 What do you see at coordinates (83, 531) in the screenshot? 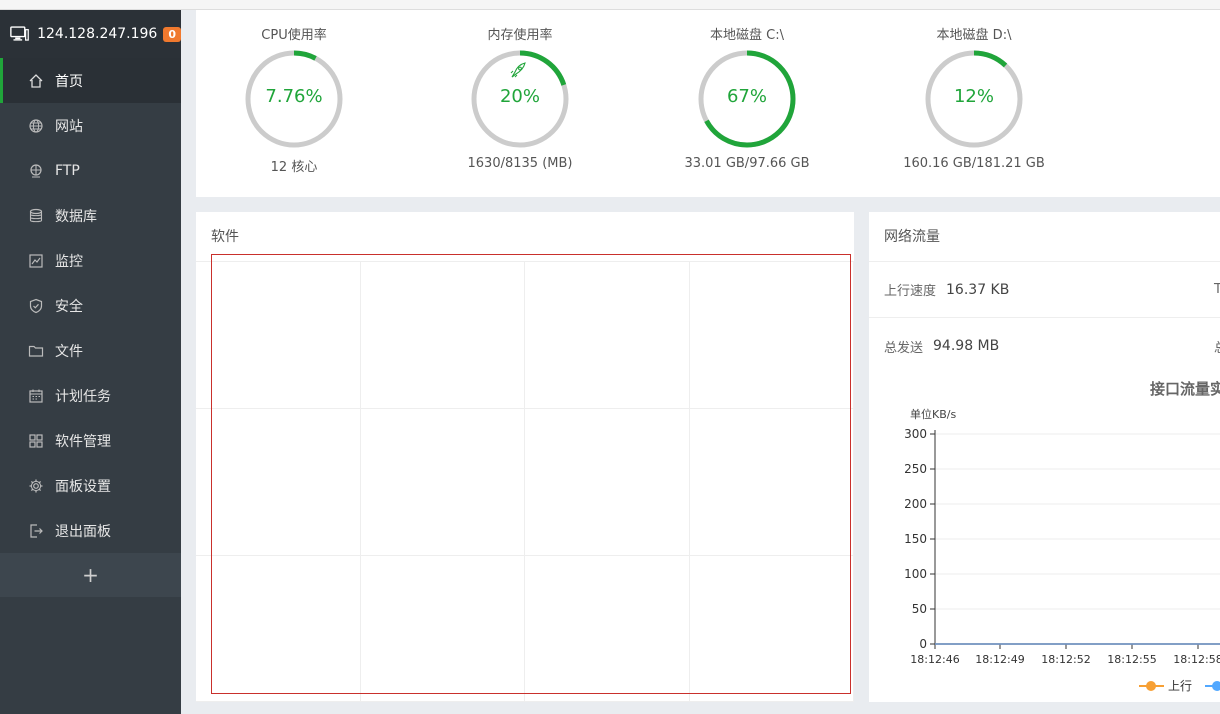
I see `sidebar-item-label: 退出面板` at bounding box center [83, 531].